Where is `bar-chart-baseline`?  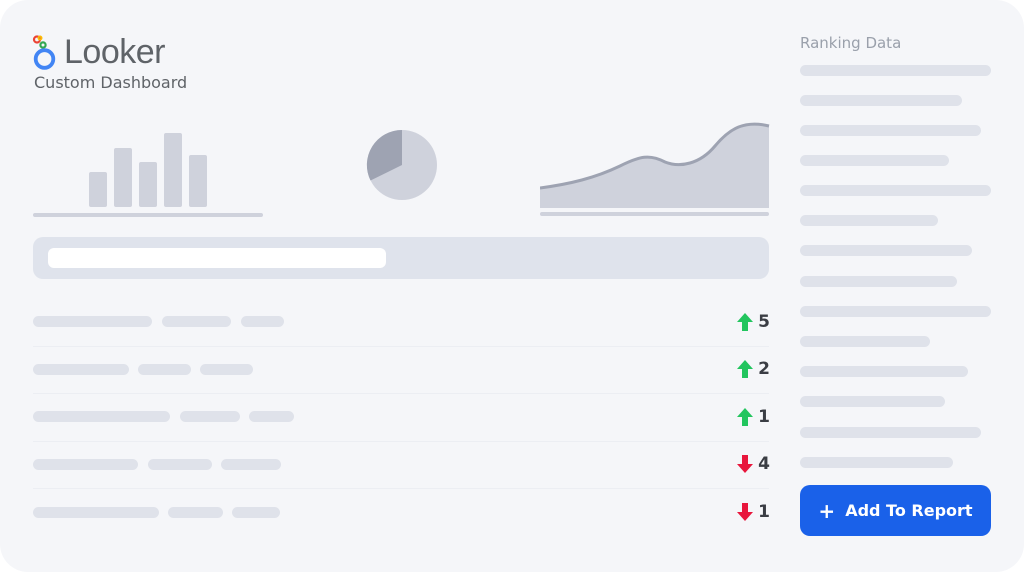
bar-chart-baseline is located at coordinates (148, 215).